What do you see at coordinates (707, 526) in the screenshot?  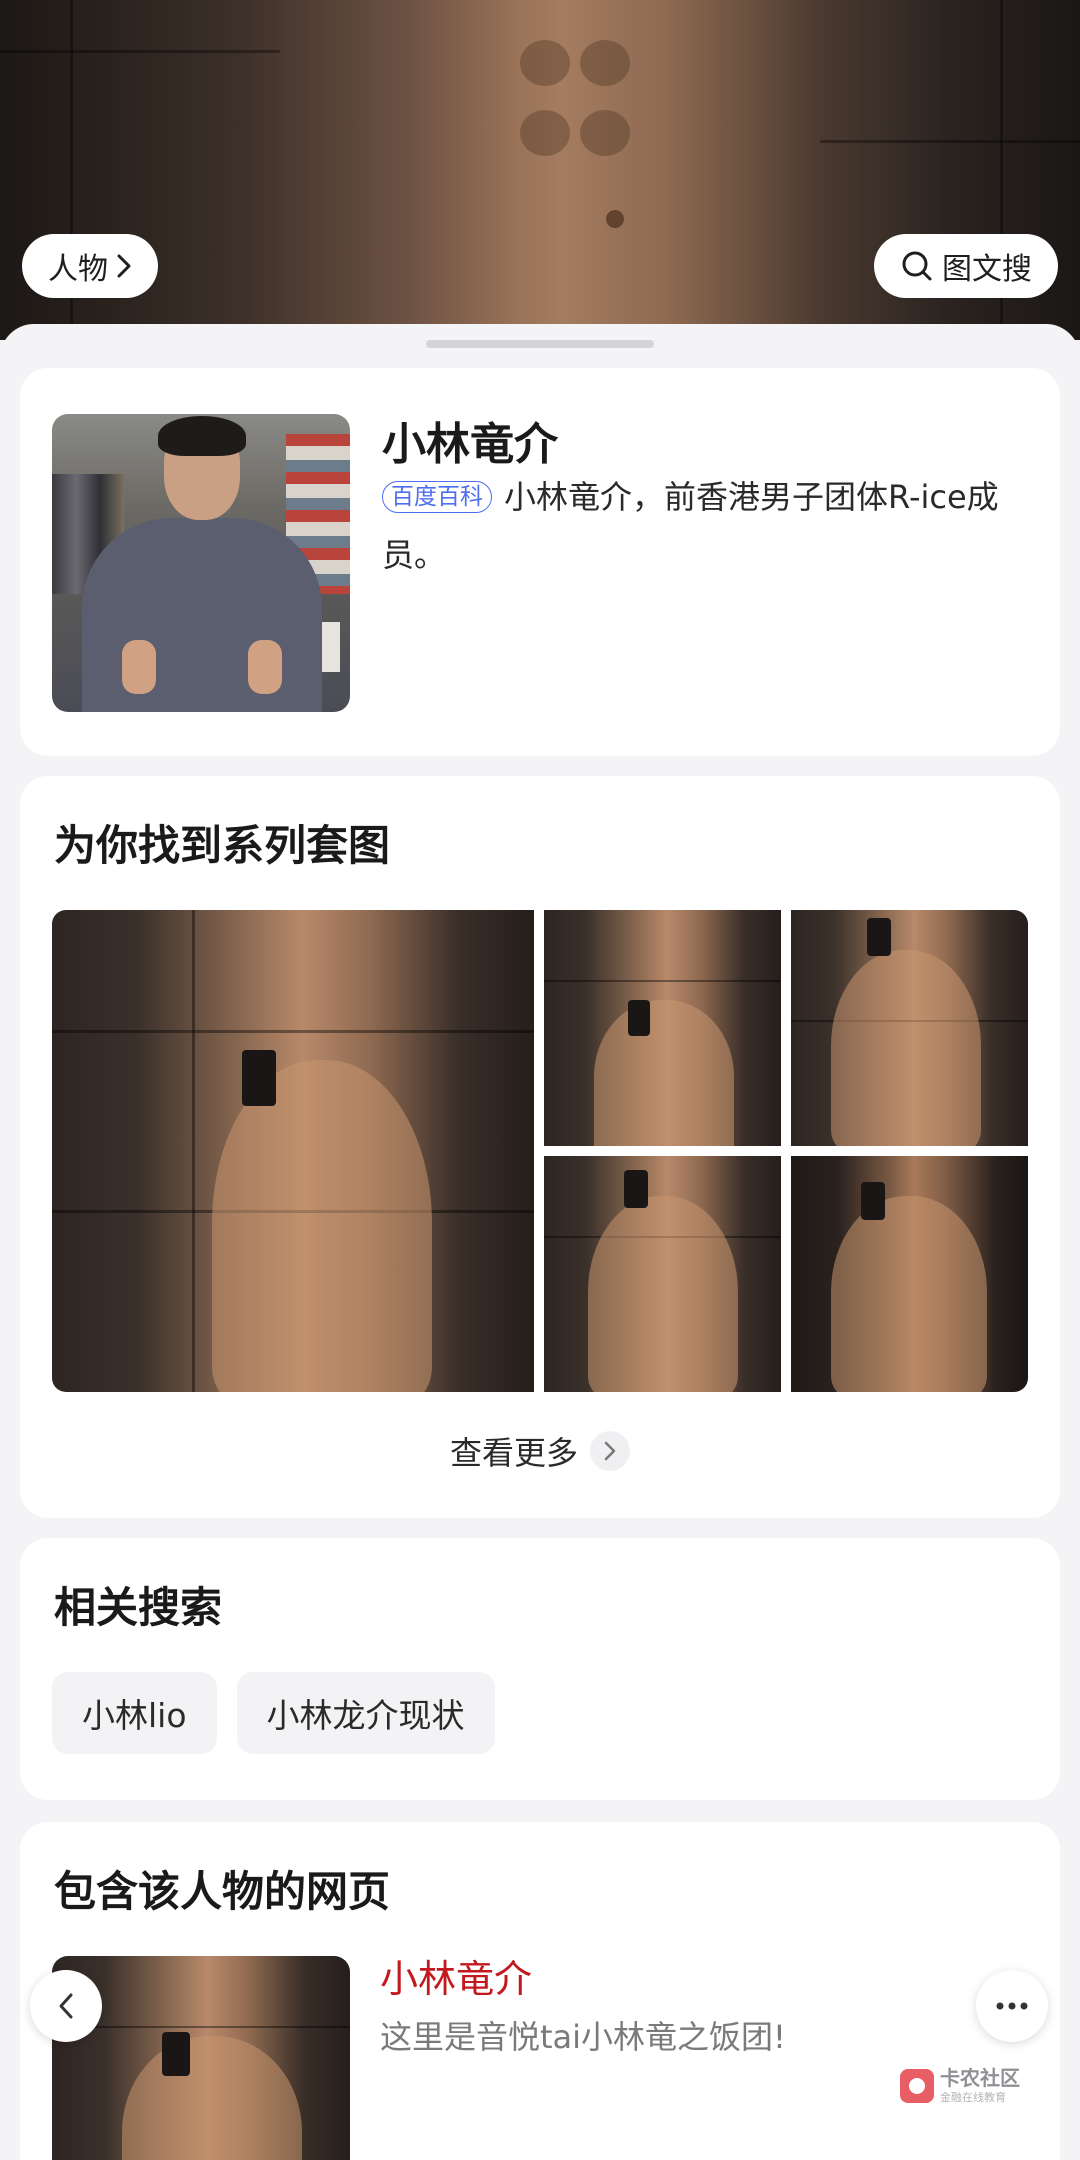 I see `profile-description-block: 百度百科 小林竜介，前香港男子团体R-ice成员。` at bounding box center [707, 526].